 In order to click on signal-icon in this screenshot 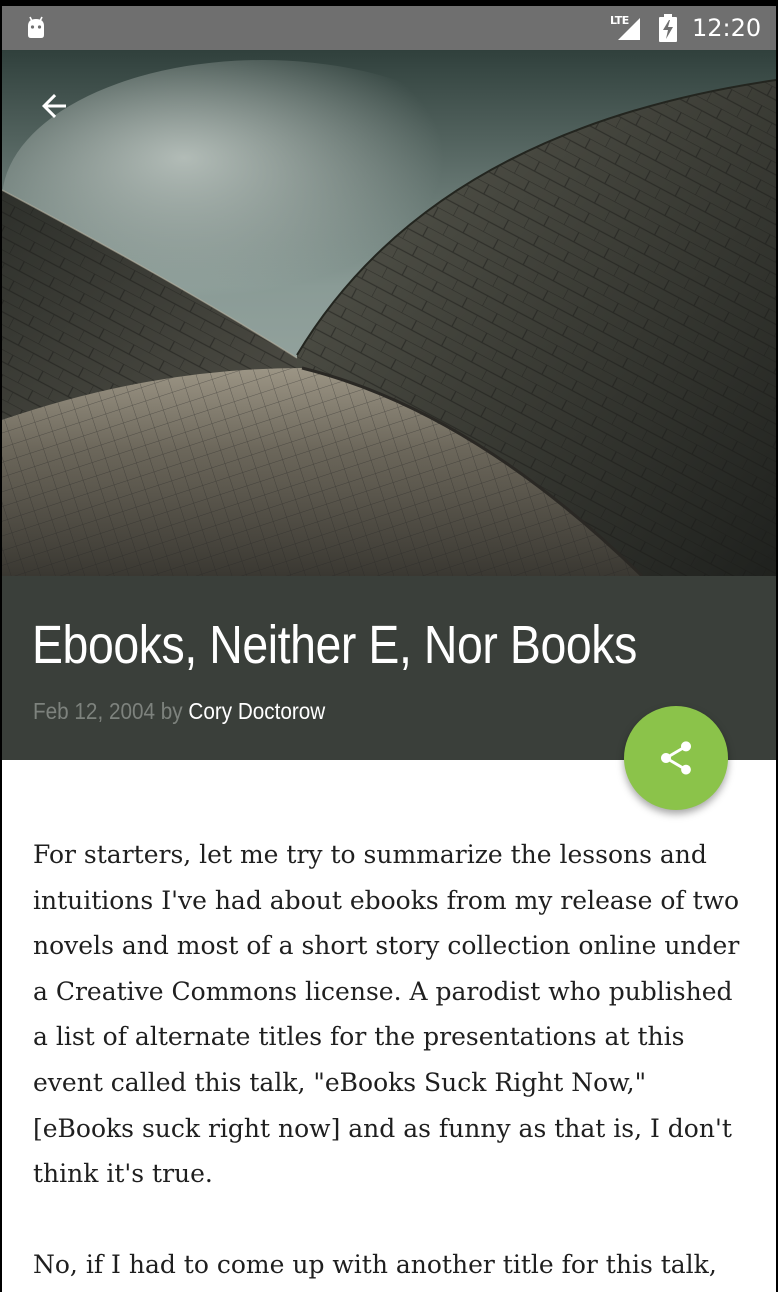, I will do `click(629, 29)`.